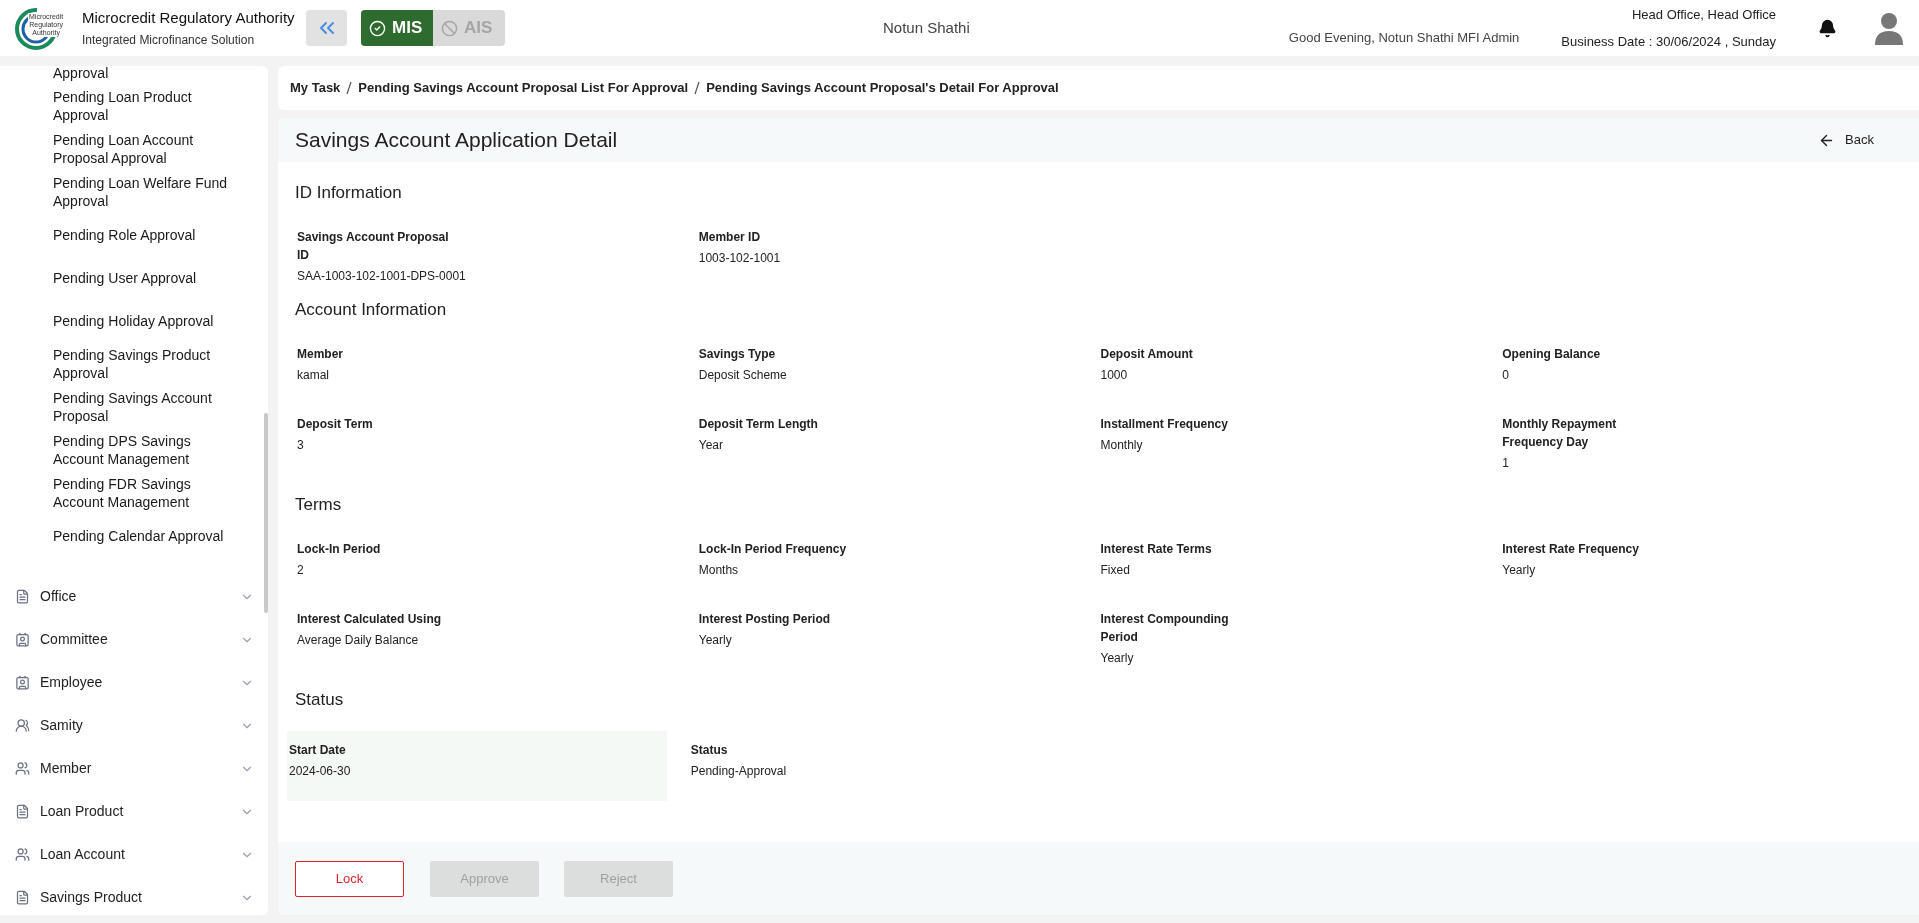 Image resolution: width=1919 pixels, height=923 pixels. Describe the element at coordinates (143, 148) in the screenshot. I see `sidebar-subitem: Pending Loan Account Proposal Approval` at that location.